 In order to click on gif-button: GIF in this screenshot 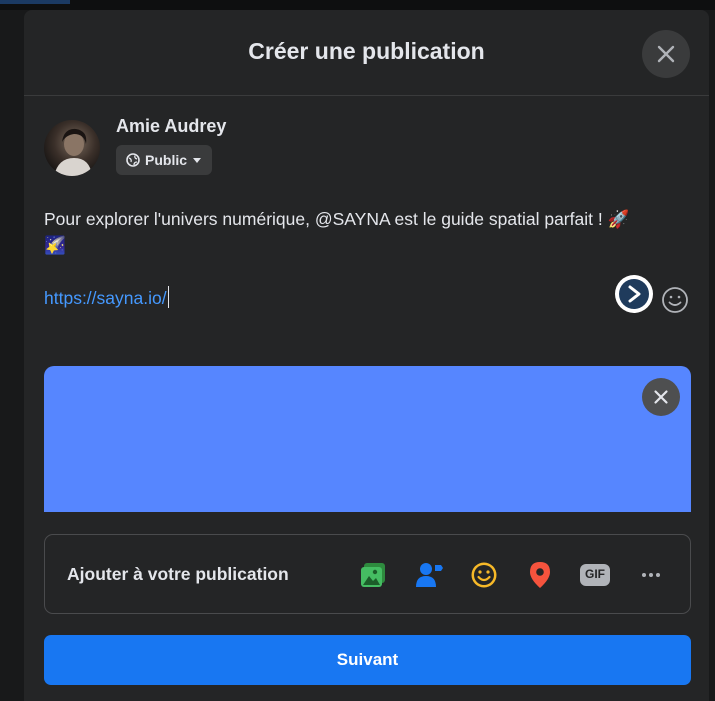, I will do `click(595, 575)`.